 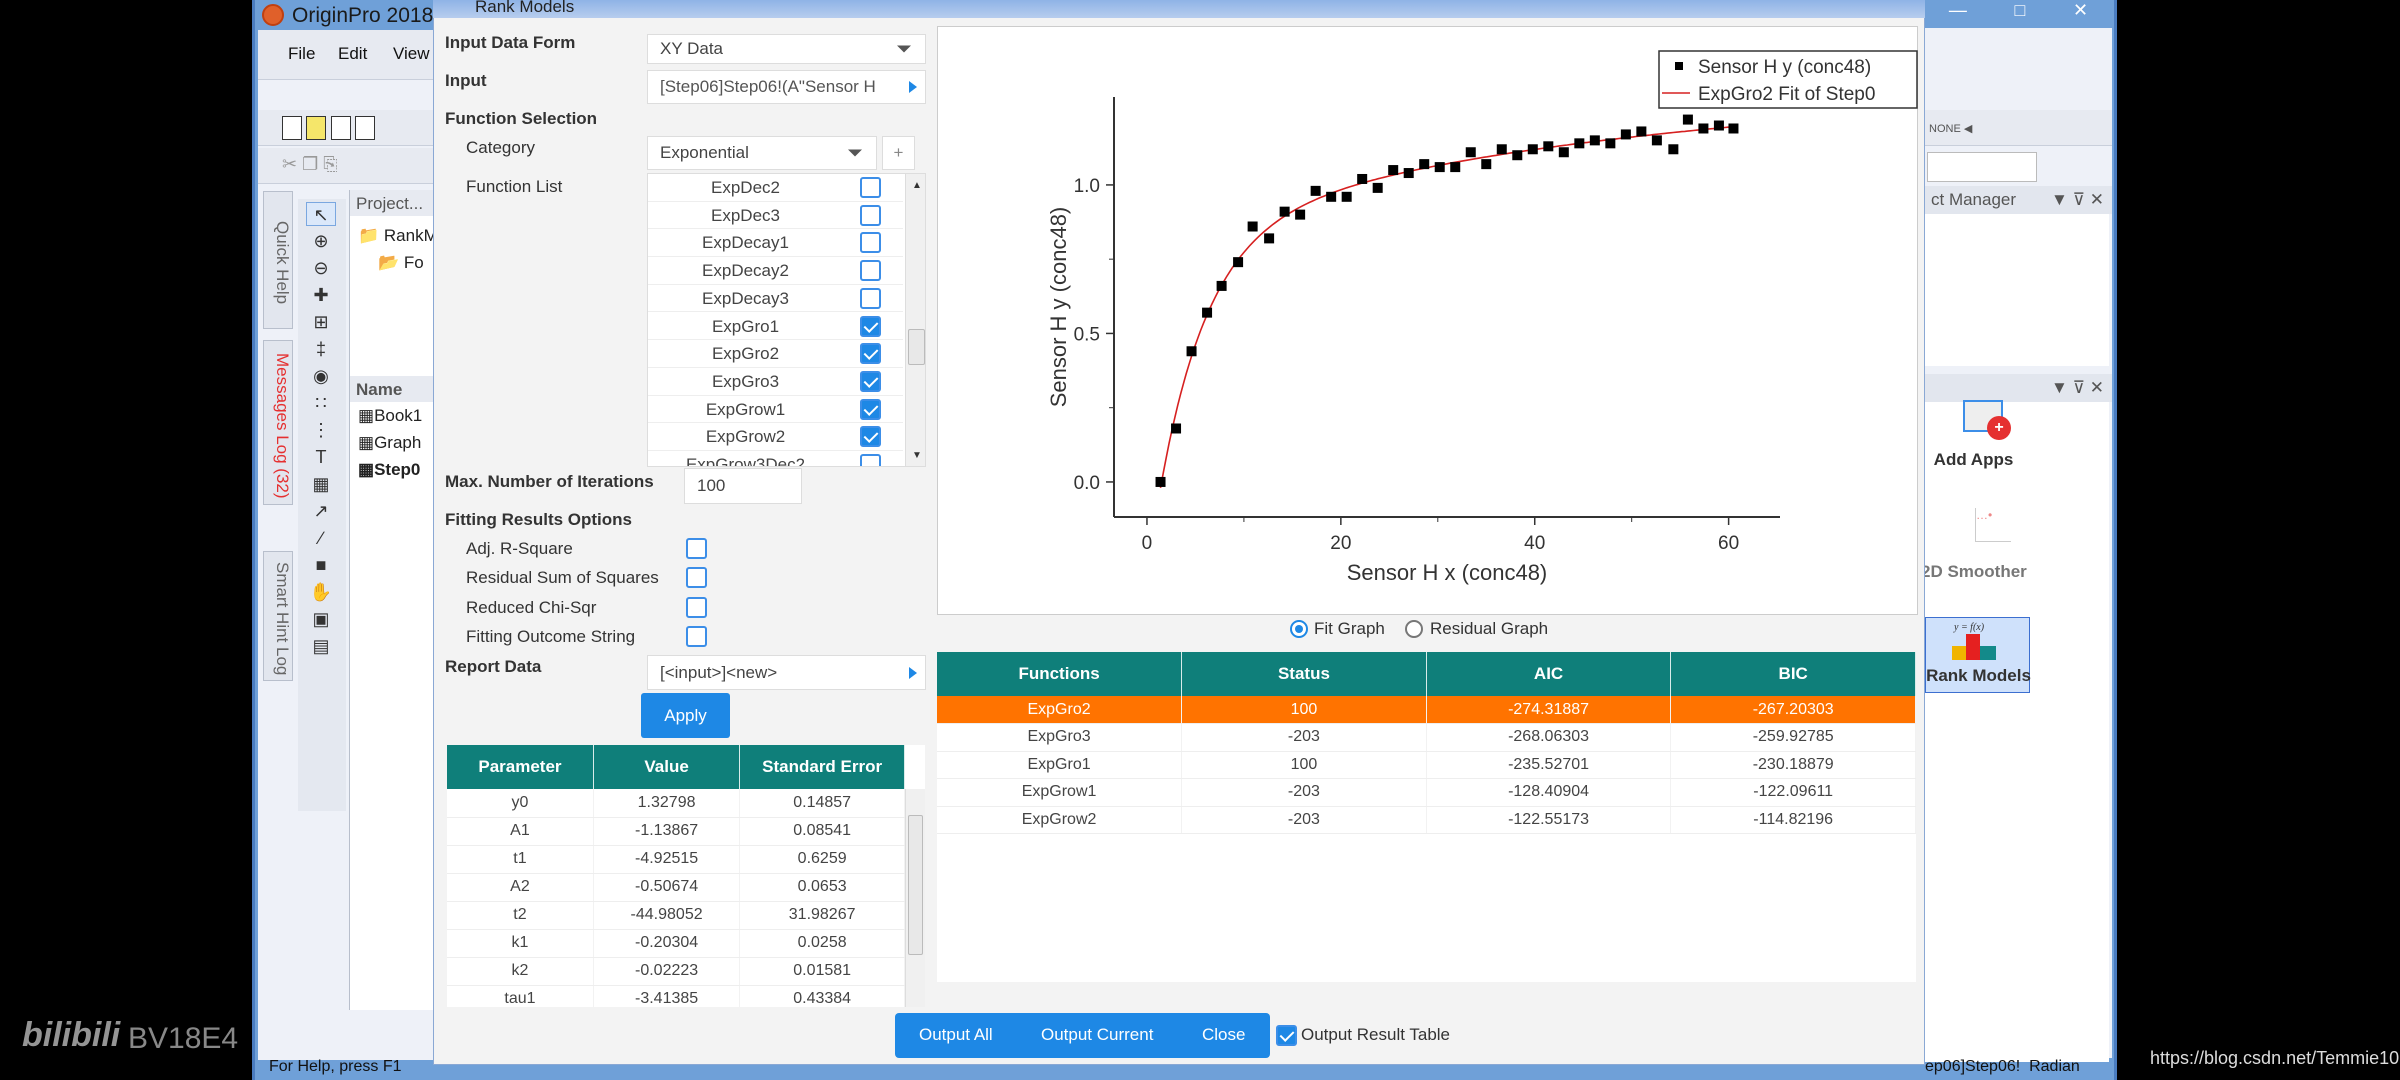 I want to click on column-header: Parameter, so click(x=520, y=767).